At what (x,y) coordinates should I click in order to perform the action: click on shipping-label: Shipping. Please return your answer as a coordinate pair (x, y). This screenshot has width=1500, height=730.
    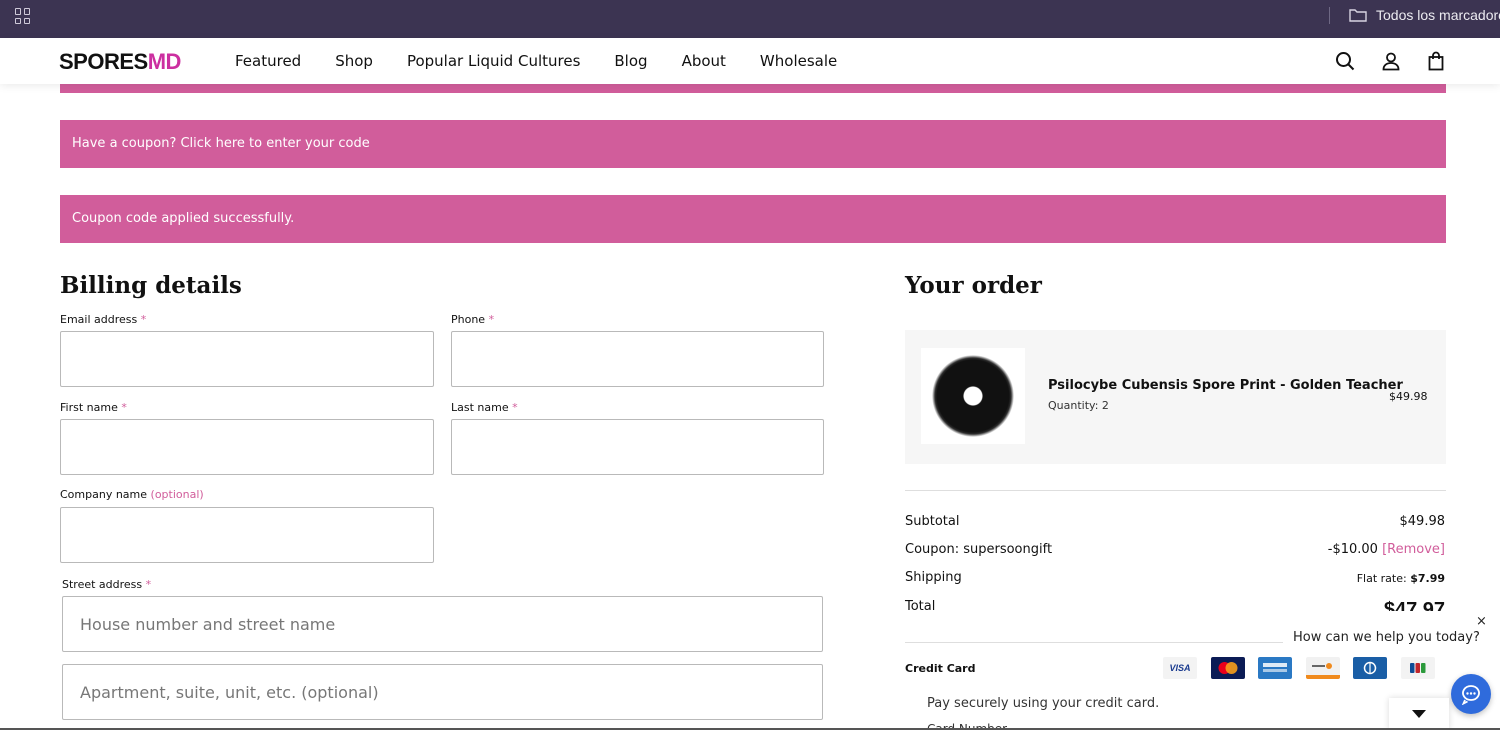
    Looking at the image, I should click on (933, 577).